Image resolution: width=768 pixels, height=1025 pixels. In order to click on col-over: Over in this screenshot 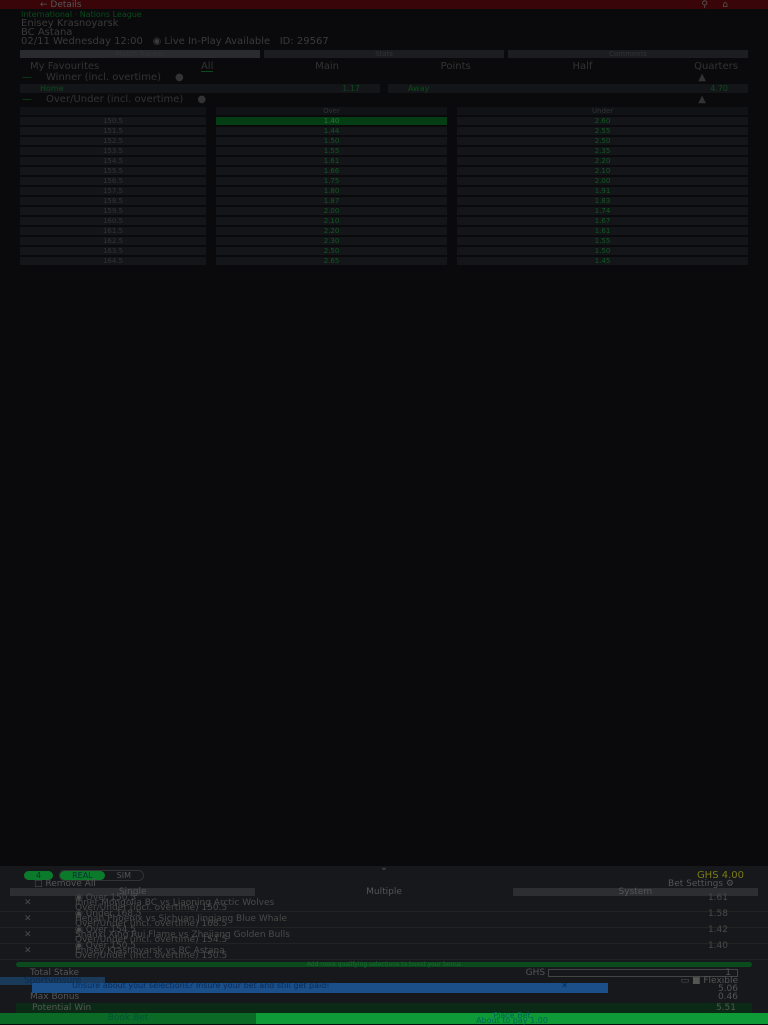, I will do `click(332, 111)`.